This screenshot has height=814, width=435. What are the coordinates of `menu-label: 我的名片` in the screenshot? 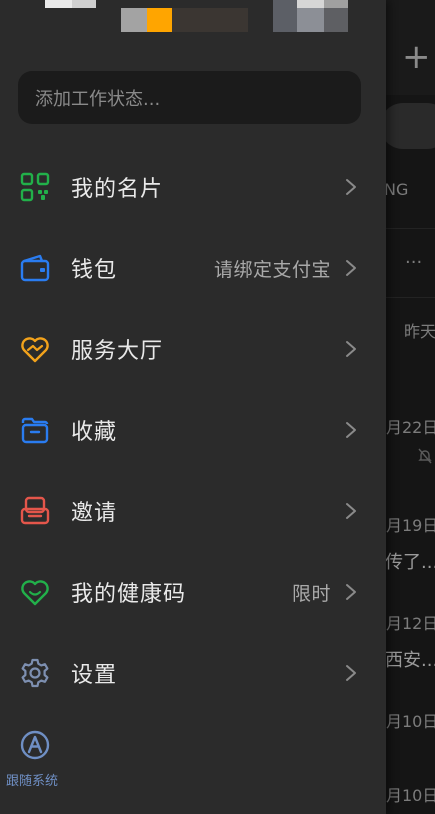 It's located at (117, 189).